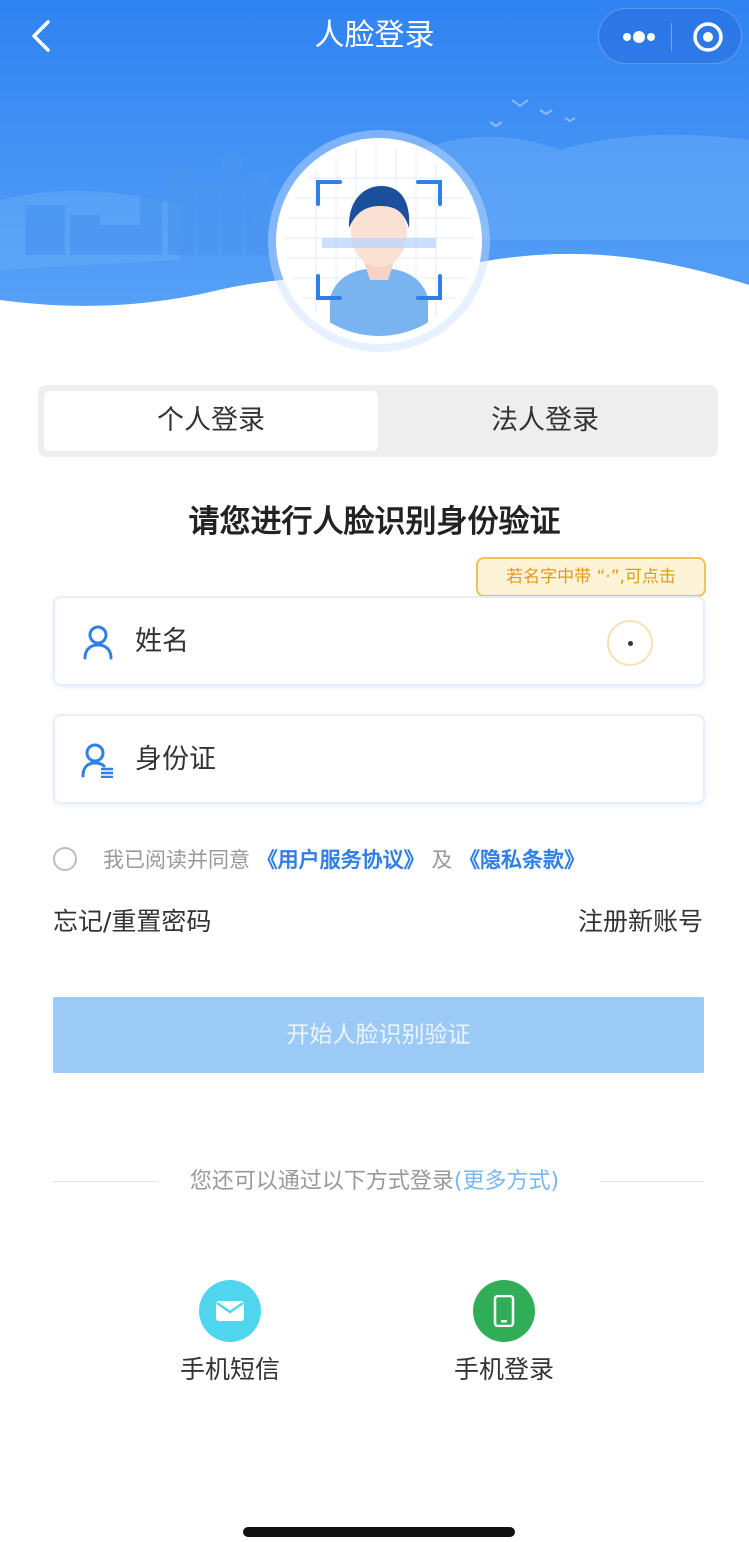 The width and height of the screenshot is (749, 1542). I want to click on tab-personal-login: 个人登录, so click(211, 421).